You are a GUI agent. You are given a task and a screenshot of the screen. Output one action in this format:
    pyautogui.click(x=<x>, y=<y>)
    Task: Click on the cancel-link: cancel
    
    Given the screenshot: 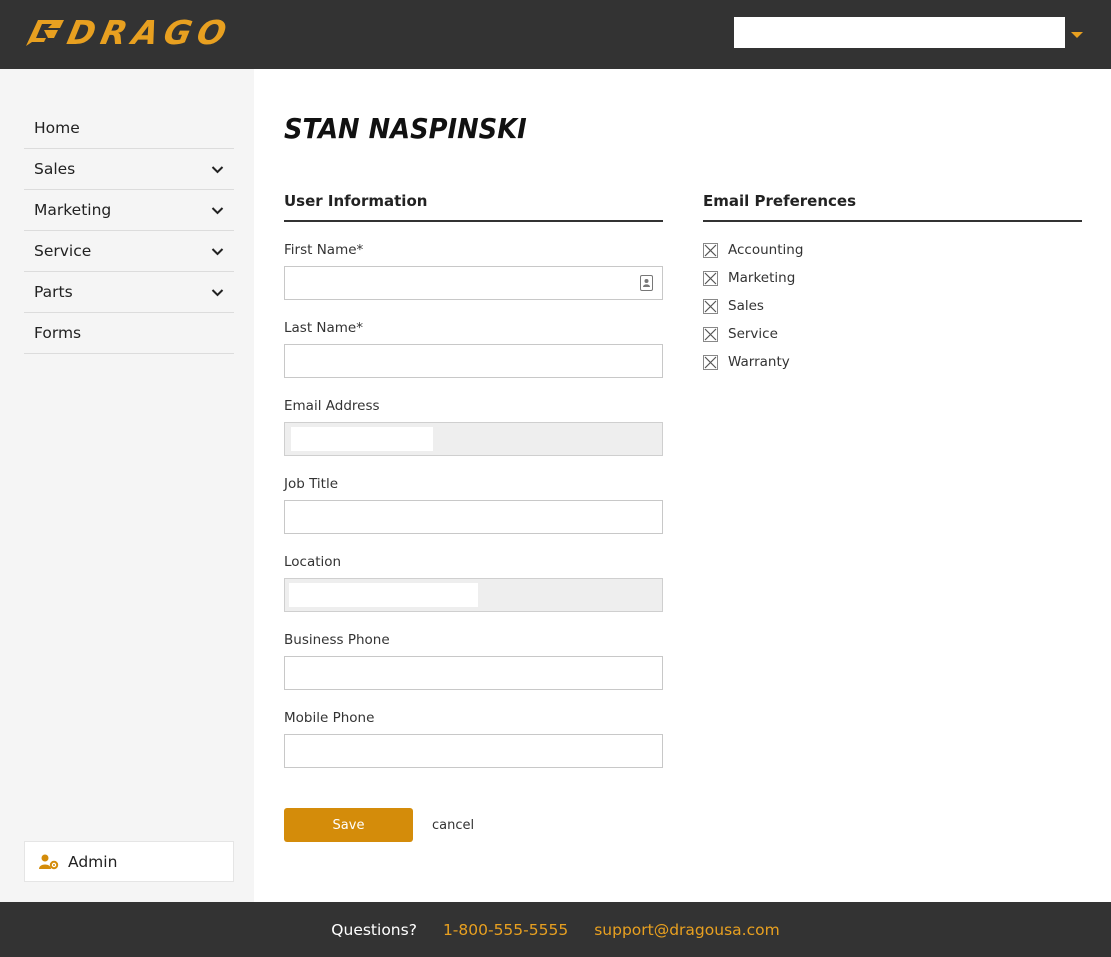 What is the action you would take?
    pyautogui.click(x=453, y=825)
    